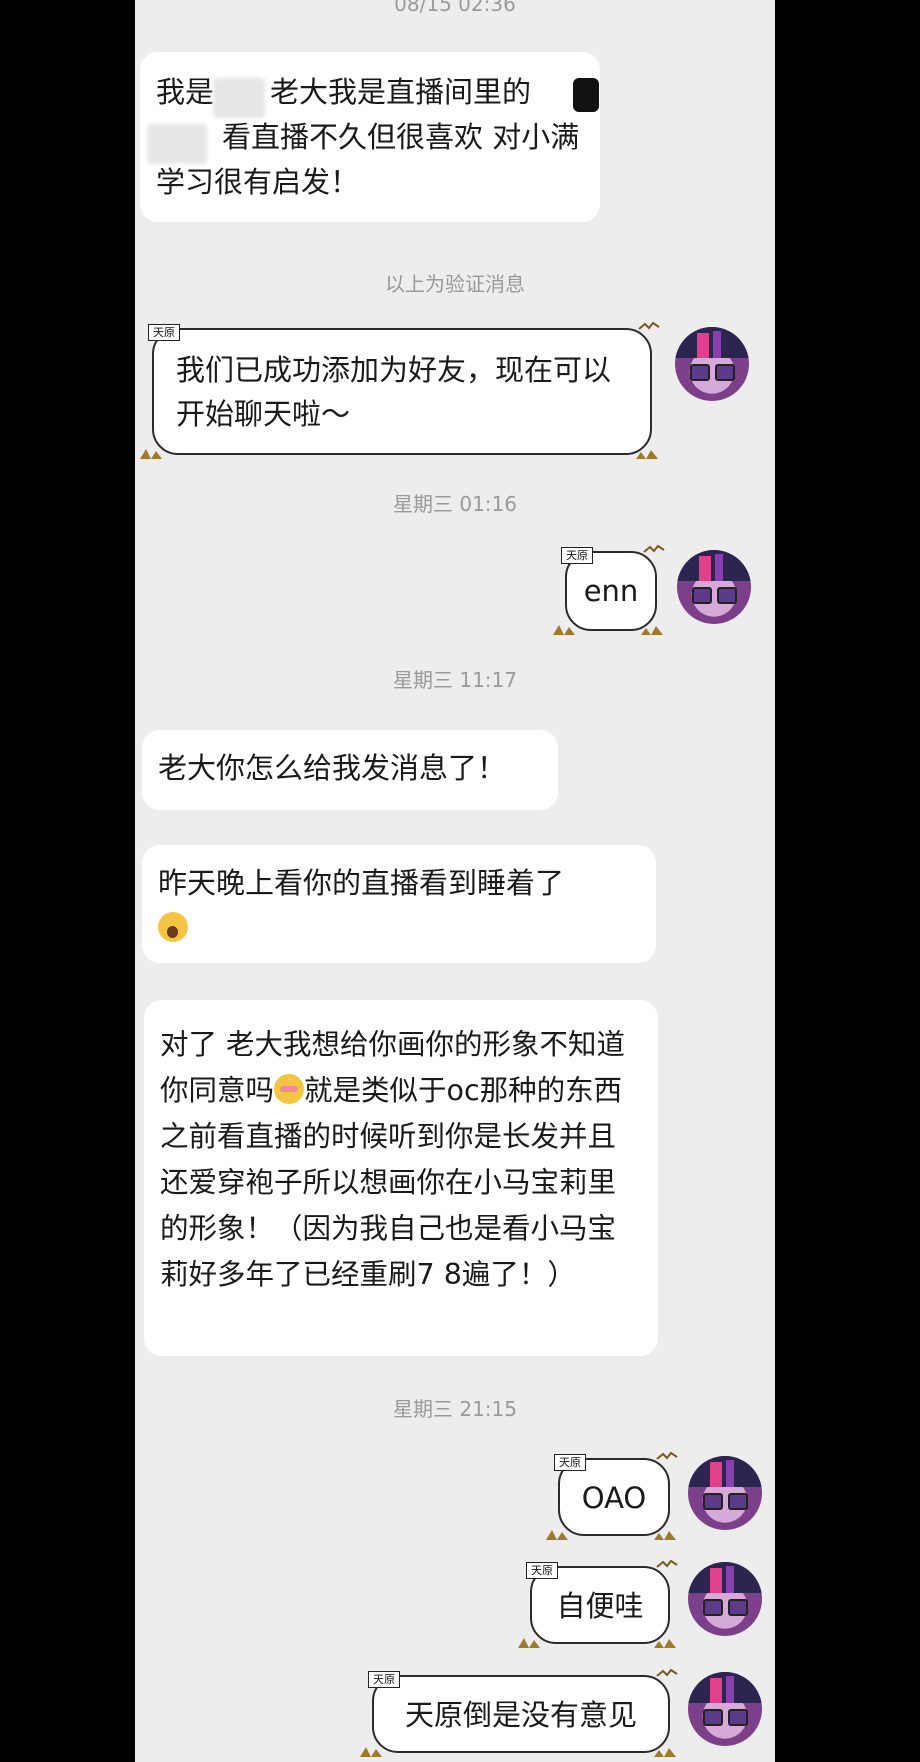 The height and width of the screenshot is (1762, 920). I want to click on message-text: 自便哇, so click(600, 1606).